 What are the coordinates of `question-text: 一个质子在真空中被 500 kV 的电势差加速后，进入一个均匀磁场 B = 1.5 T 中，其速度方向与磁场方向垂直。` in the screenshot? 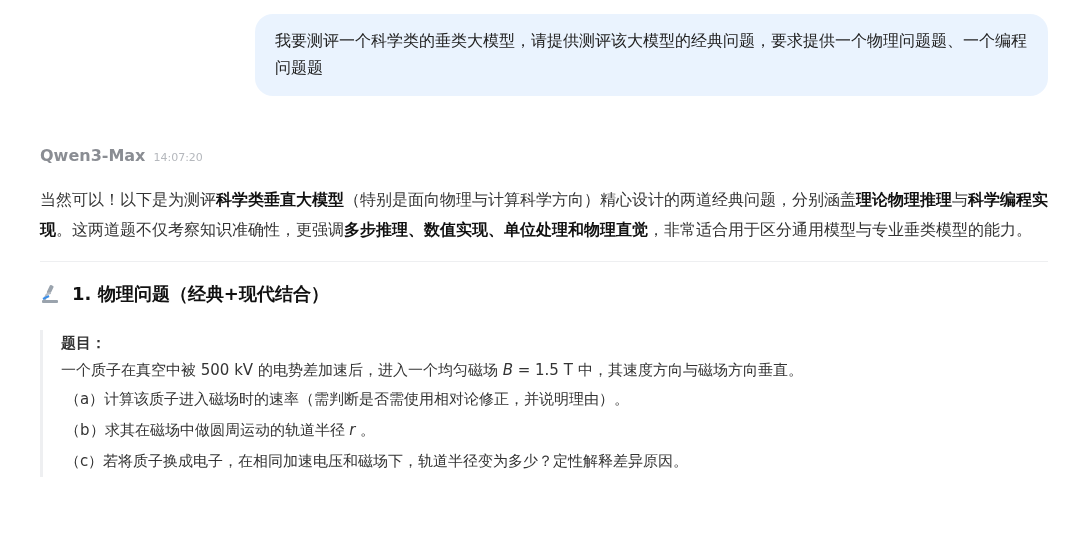 It's located at (432, 370).